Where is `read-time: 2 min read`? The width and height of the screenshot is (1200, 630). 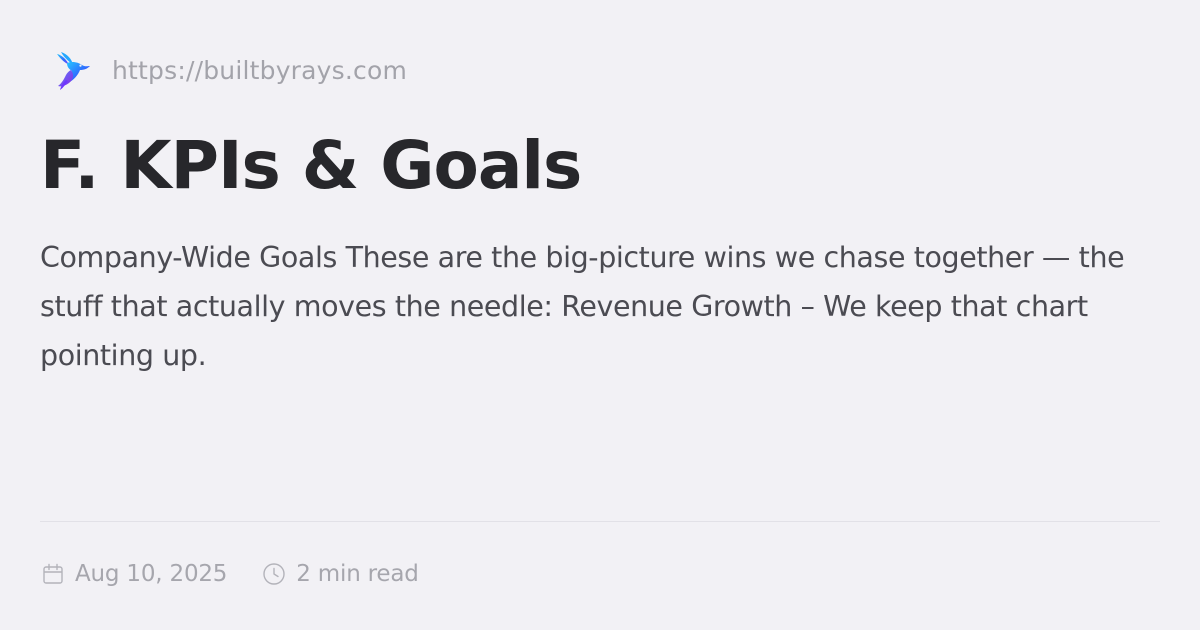 read-time: 2 min read is located at coordinates (340, 574).